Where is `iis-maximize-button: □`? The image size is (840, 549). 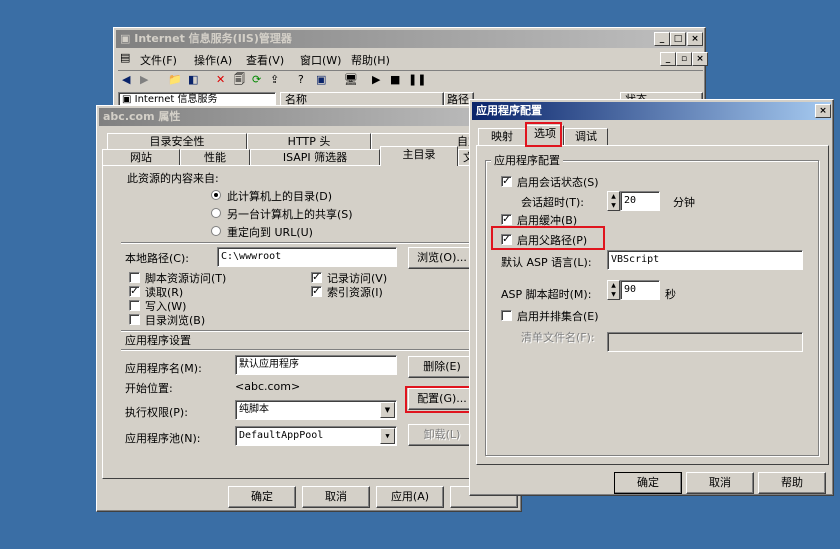 iis-maximize-button: □ is located at coordinates (678, 39).